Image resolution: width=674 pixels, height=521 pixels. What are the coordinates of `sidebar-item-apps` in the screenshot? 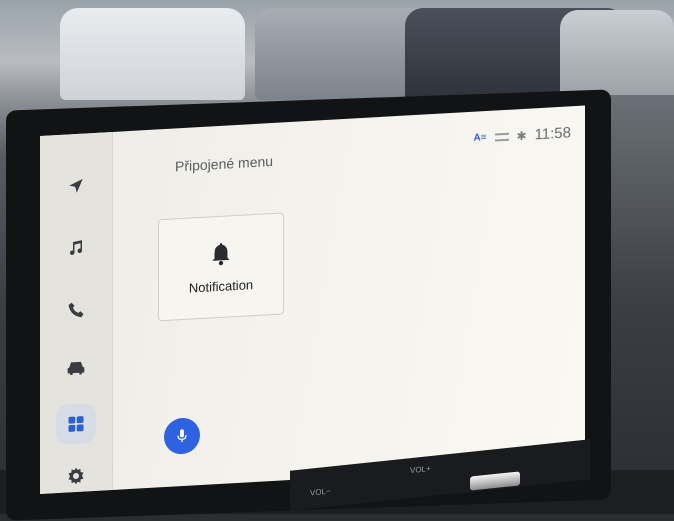 It's located at (76, 424).